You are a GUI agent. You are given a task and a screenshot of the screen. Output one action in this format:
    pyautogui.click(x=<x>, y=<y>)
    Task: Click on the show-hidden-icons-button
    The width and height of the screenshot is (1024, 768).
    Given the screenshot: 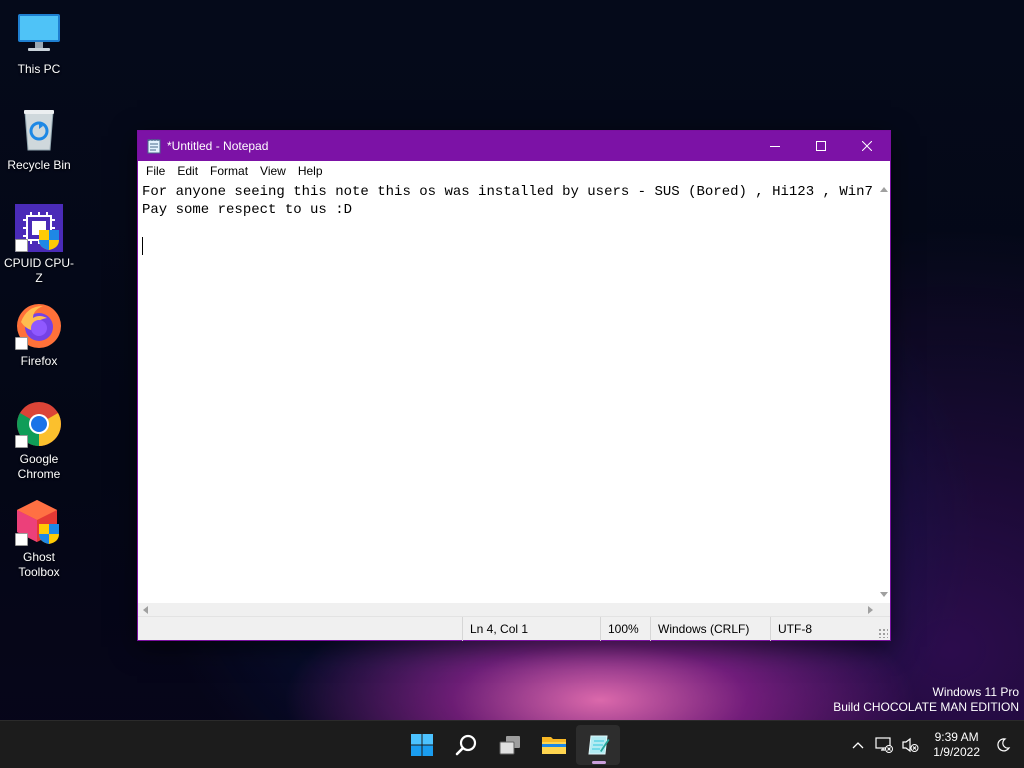 What is the action you would take?
    pyautogui.click(x=858, y=745)
    